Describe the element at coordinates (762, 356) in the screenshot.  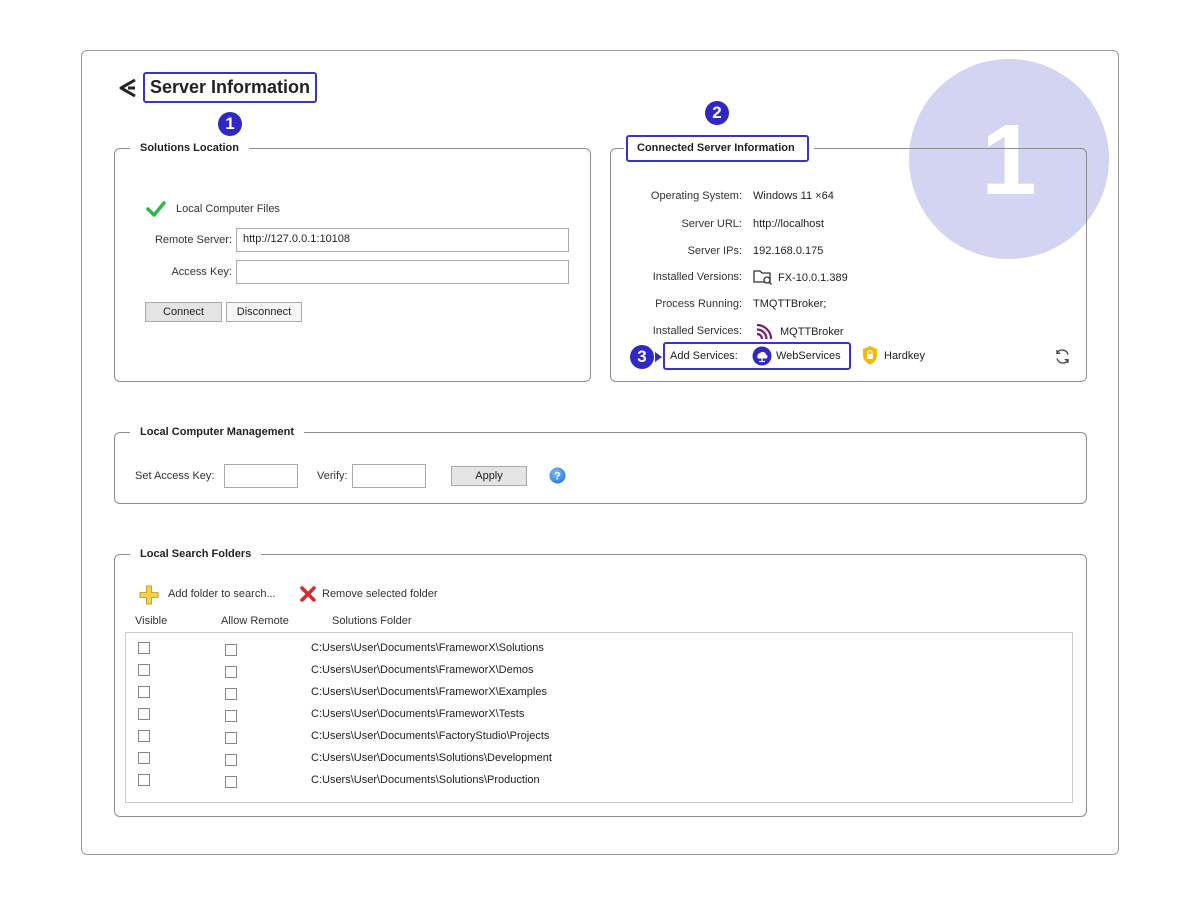
I see `web-services-icon` at that location.